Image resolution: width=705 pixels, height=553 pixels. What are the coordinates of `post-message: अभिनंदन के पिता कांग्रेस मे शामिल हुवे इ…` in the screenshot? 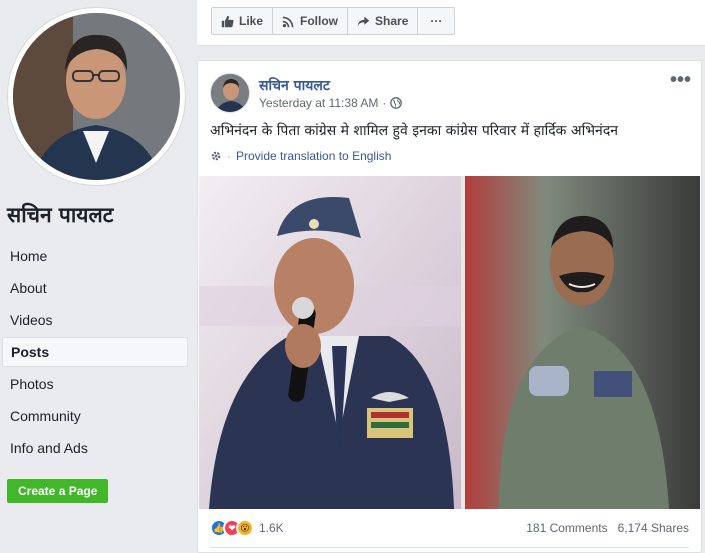 It's located at (414, 131).